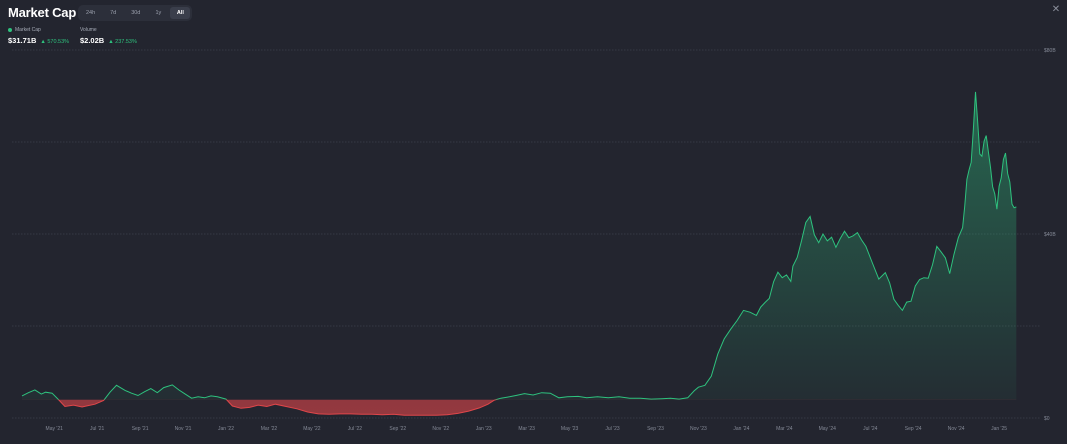  What do you see at coordinates (526, 429) in the screenshot?
I see `x-tick-label: Mar '23` at bounding box center [526, 429].